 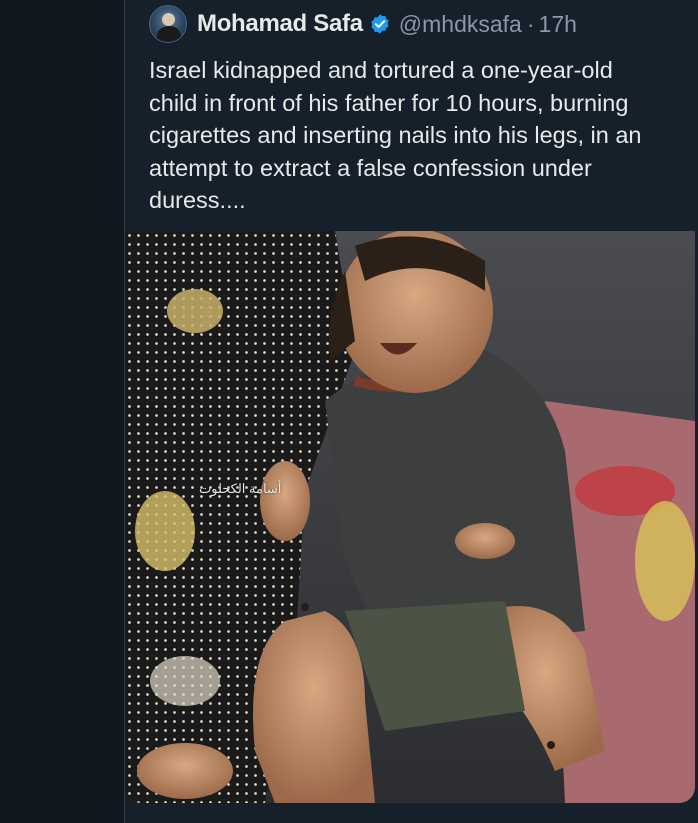 I want to click on avatar-head, so click(x=168, y=19).